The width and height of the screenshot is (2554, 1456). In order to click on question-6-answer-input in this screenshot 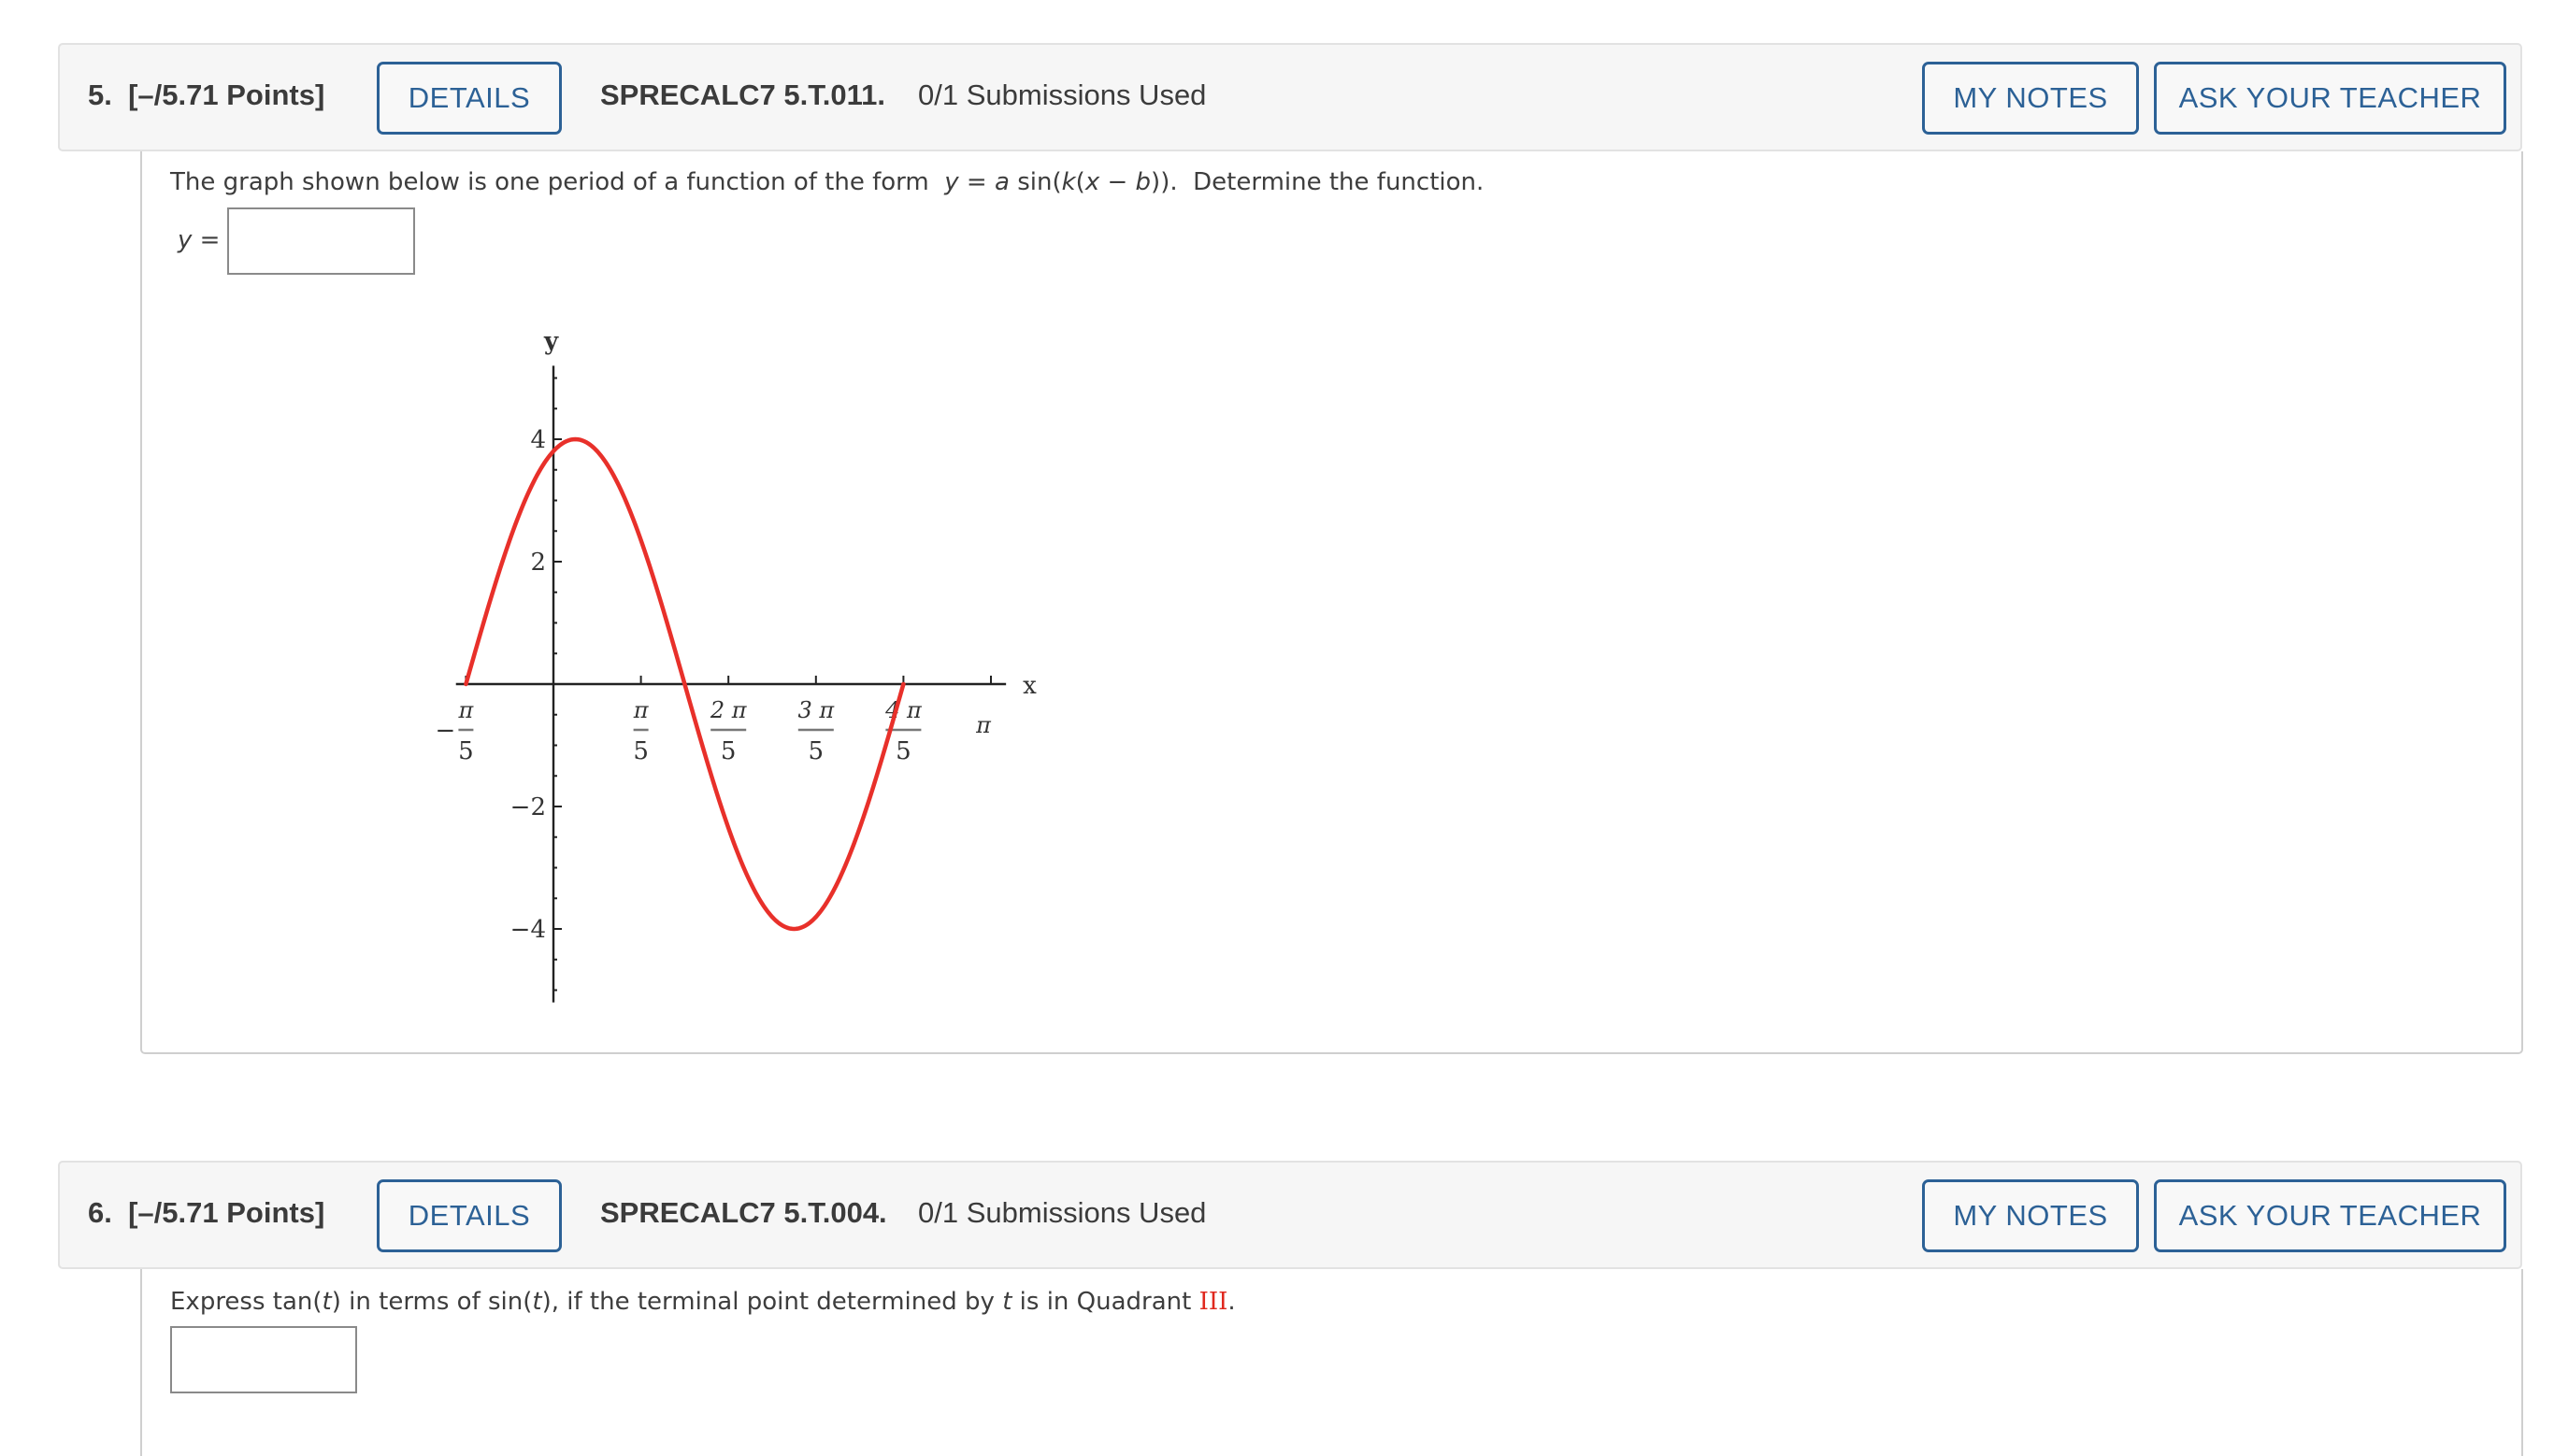, I will do `click(264, 1359)`.